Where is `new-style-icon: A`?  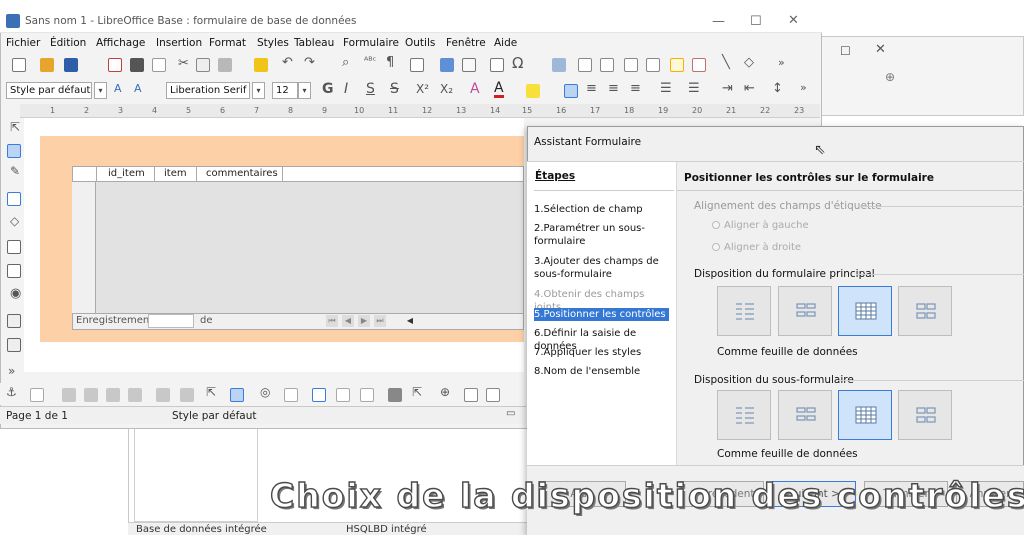 new-style-icon: A is located at coordinates (138, 88).